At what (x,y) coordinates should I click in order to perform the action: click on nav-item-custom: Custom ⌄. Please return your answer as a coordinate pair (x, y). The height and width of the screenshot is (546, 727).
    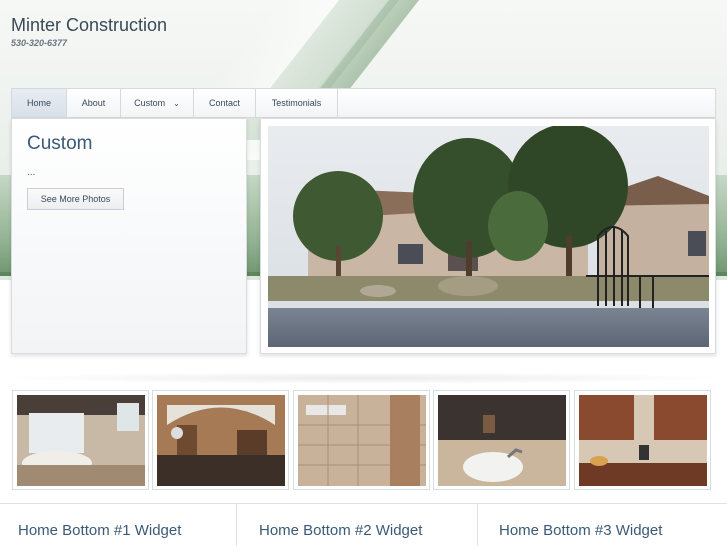
    Looking at the image, I should click on (157, 103).